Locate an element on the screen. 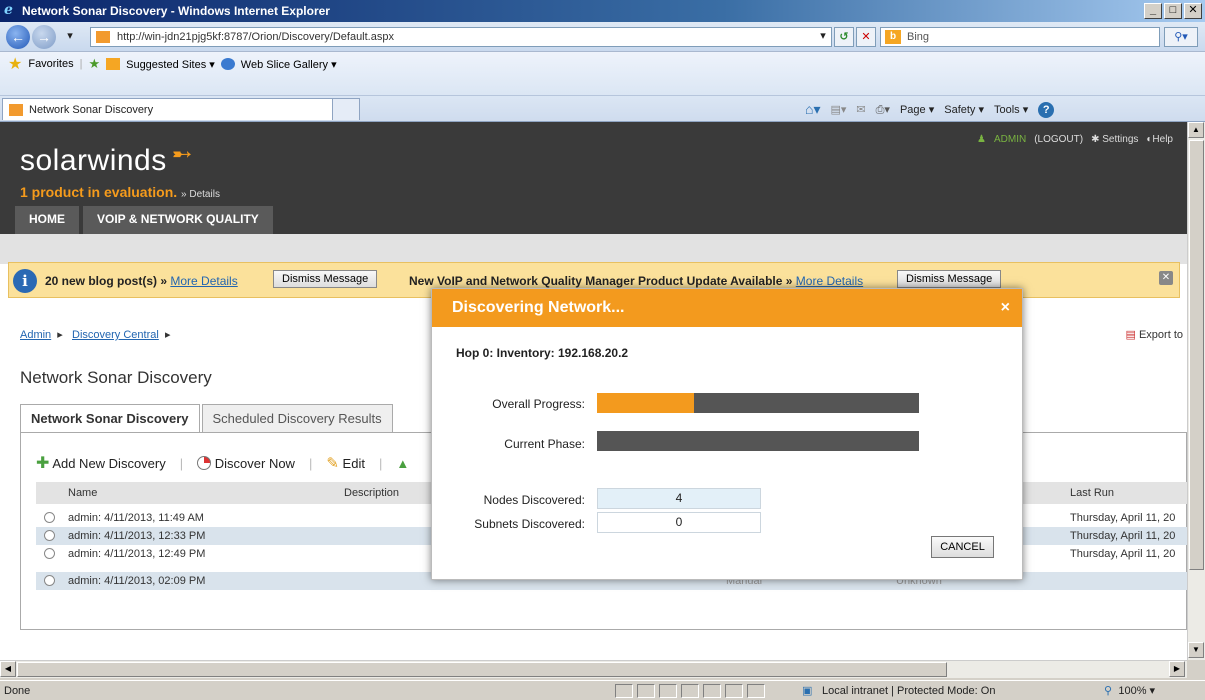  nav-home: HOME is located at coordinates (47, 220).